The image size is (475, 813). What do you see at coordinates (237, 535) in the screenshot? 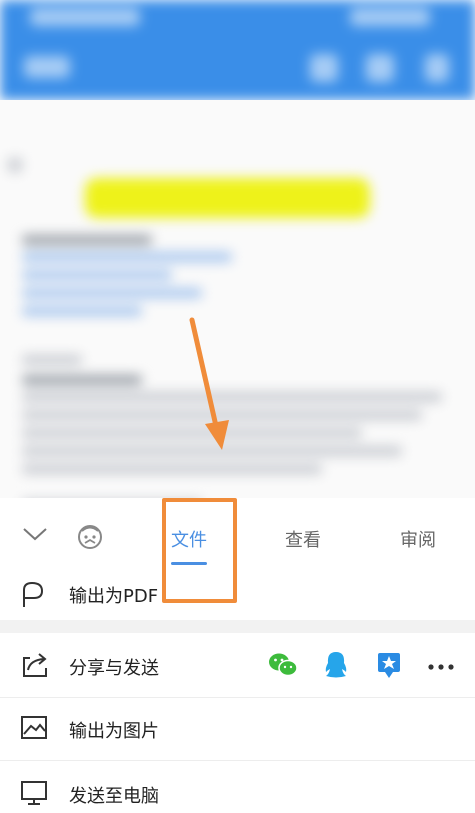
I see `bottom-toolbar: 文件 查看 审阅` at bounding box center [237, 535].